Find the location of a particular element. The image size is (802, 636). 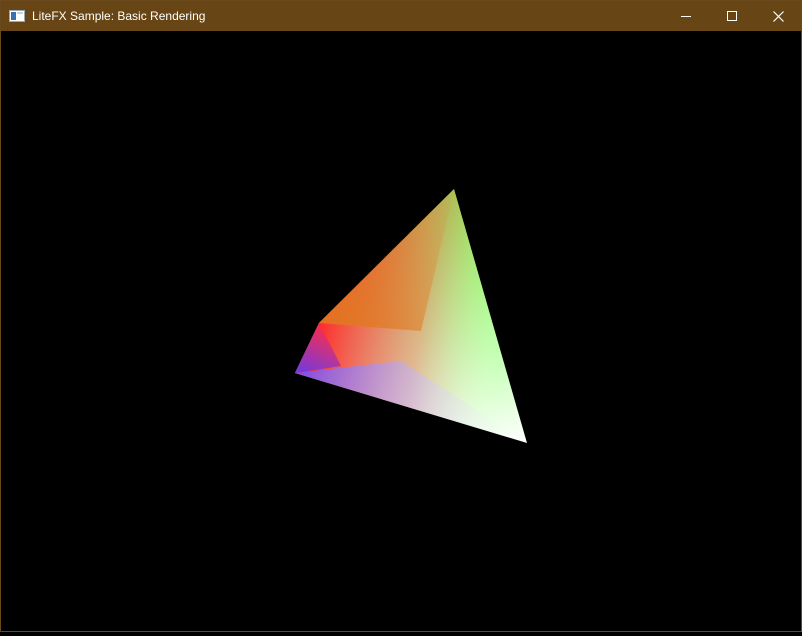

minimize-icon is located at coordinates (686, 16).